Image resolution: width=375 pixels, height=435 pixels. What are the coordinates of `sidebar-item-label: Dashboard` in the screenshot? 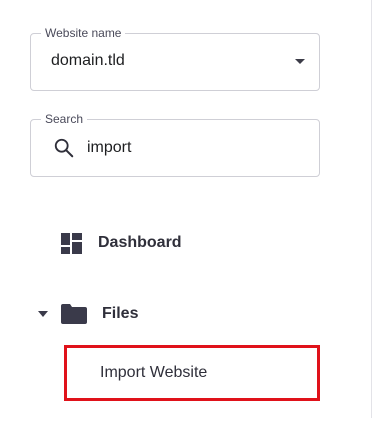 It's located at (140, 242).